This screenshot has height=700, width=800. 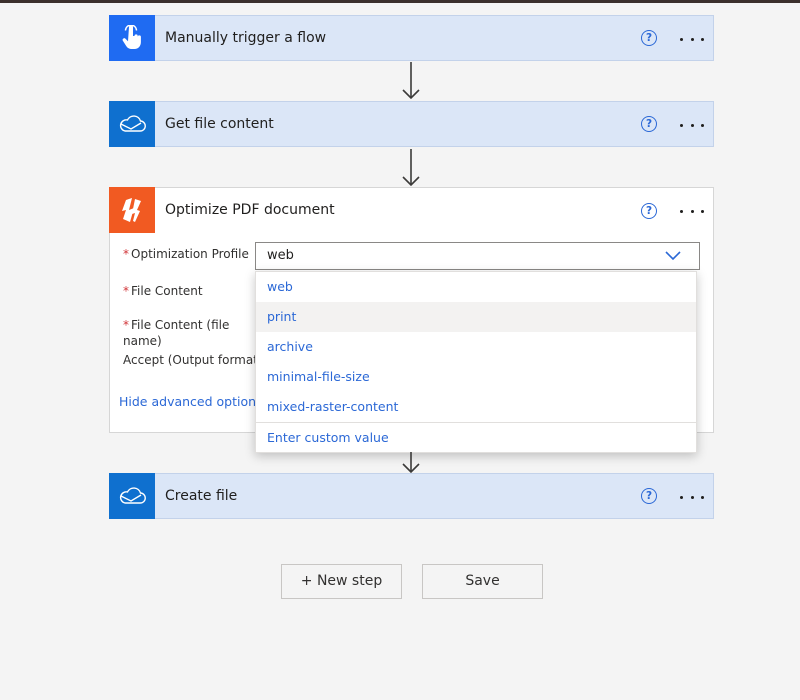 What do you see at coordinates (167, 291) in the screenshot?
I see `label-text: File Content` at bounding box center [167, 291].